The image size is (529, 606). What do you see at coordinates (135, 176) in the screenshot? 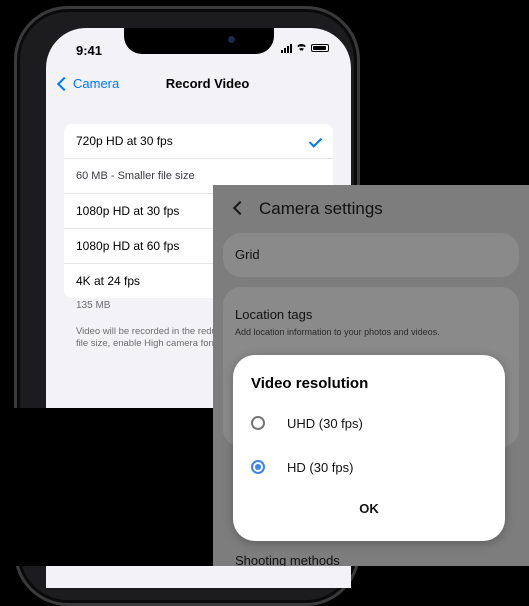
I see `option-label: 60 MB - Smaller file size` at bounding box center [135, 176].